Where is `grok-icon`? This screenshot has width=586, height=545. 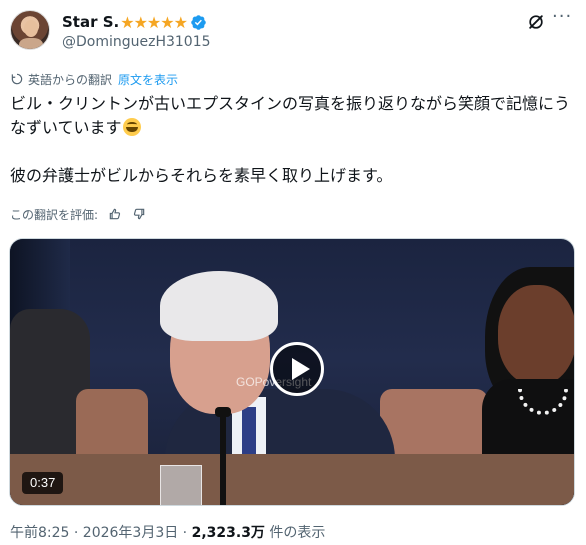 grok-icon is located at coordinates (536, 22).